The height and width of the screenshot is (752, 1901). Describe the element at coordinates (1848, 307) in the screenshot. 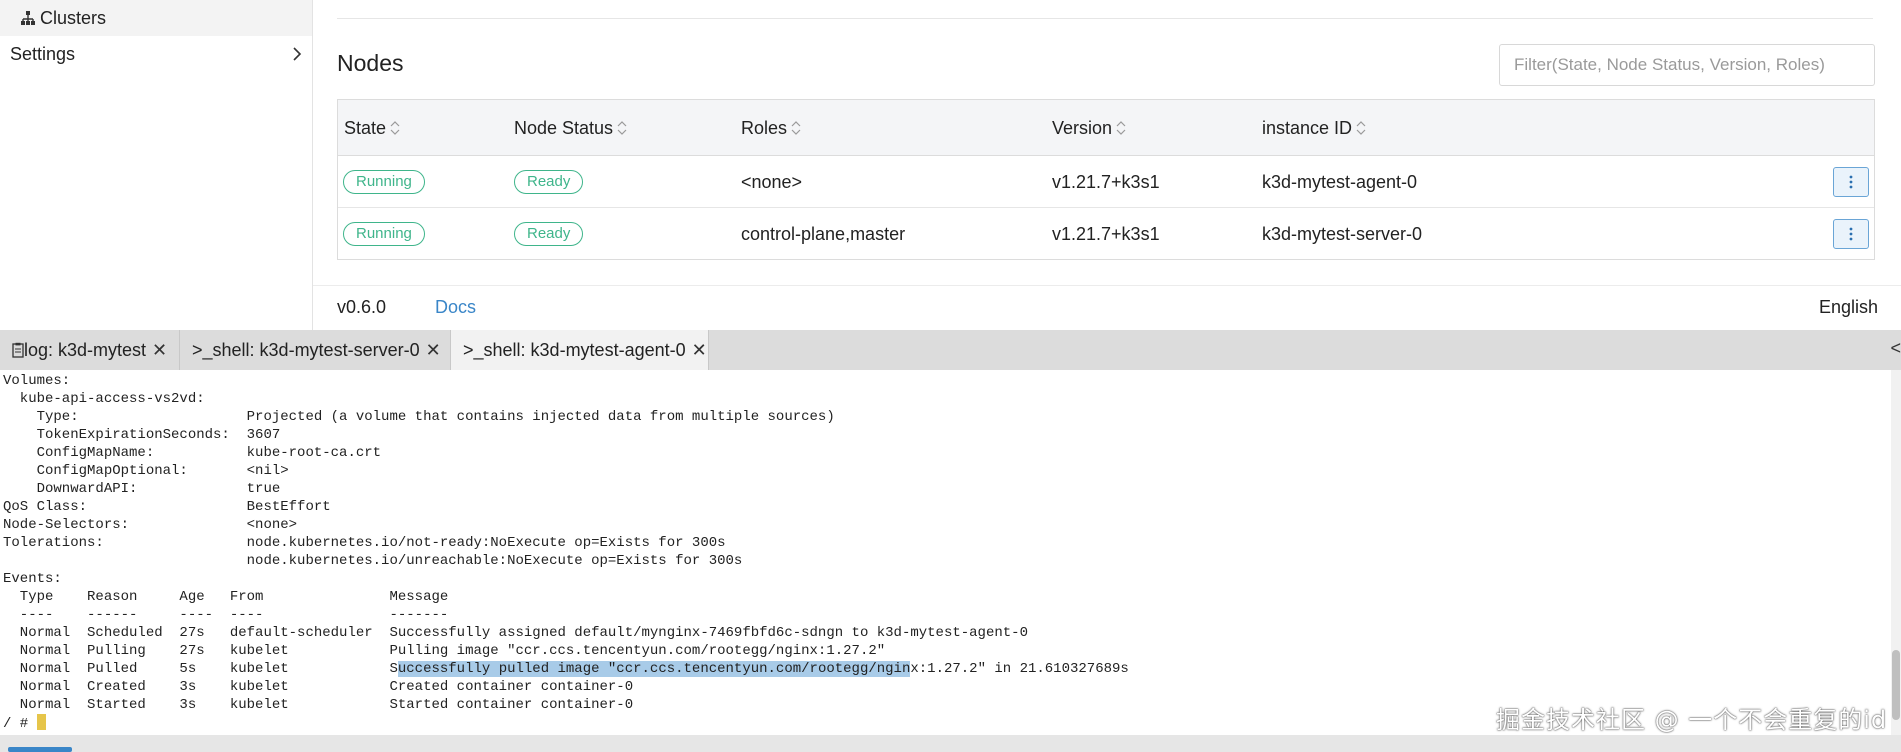

I see `language-selector: English` at that location.